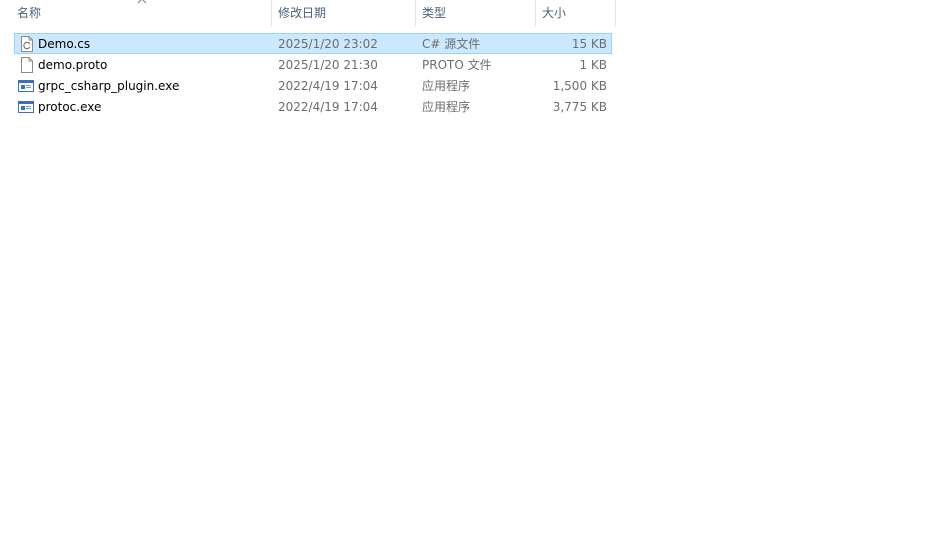 This screenshot has width=946, height=553. I want to click on column-header-date-label: 修改日期, so click(302, 13).